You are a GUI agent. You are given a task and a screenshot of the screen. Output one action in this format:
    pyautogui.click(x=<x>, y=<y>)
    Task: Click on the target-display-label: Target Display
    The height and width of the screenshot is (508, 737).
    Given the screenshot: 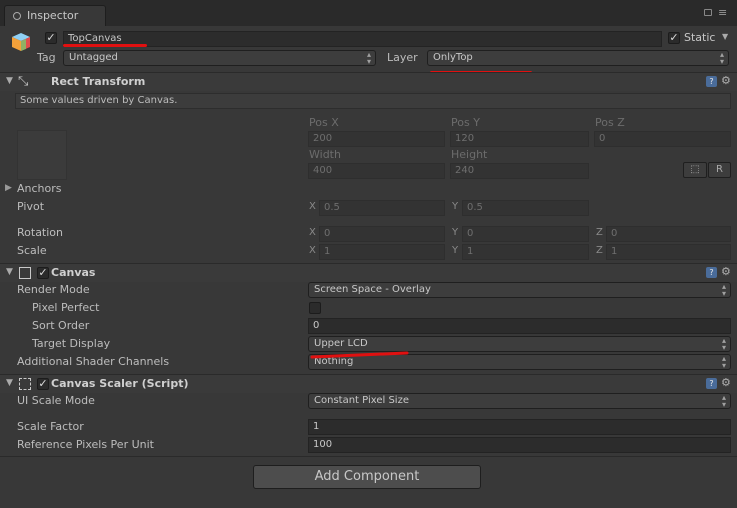 What is the action you would take?
    pyautogui.click(x=71, y=343)
    